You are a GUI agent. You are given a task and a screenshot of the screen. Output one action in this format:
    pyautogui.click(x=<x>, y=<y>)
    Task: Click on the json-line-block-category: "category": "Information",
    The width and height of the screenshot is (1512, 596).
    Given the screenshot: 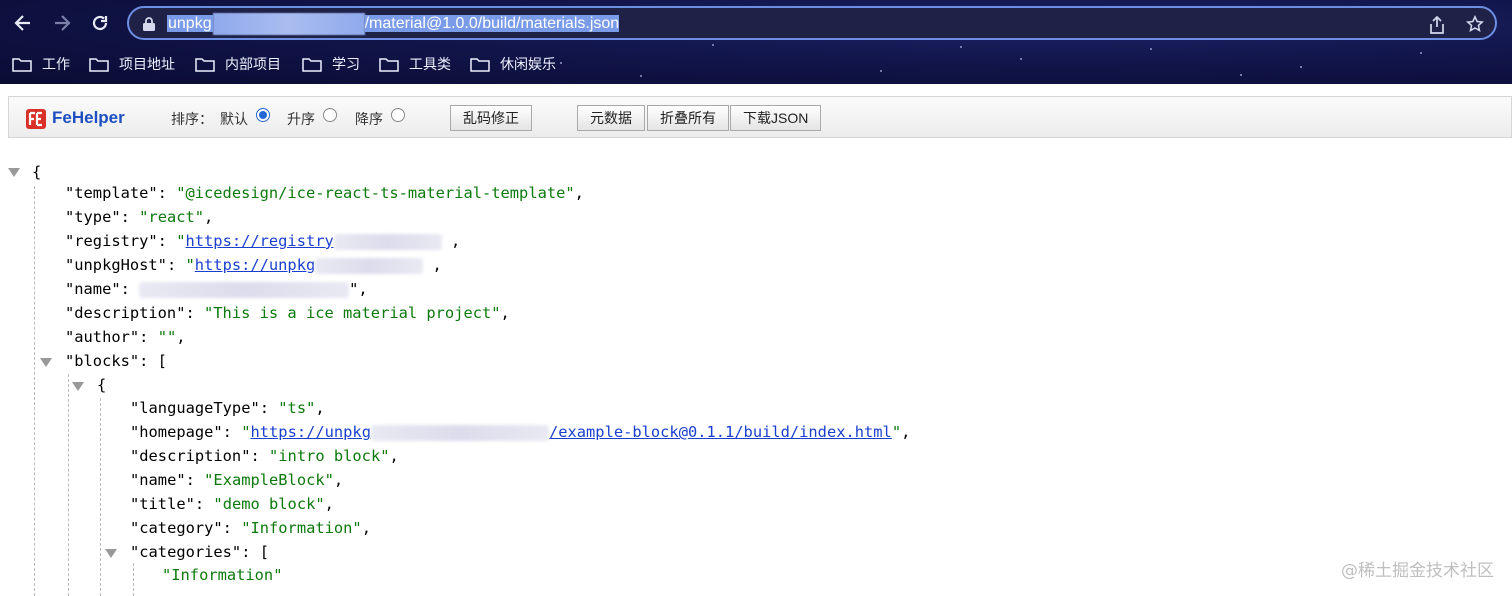 What is the action you would take?
    pyautogui.click(x=250, y=528)
    